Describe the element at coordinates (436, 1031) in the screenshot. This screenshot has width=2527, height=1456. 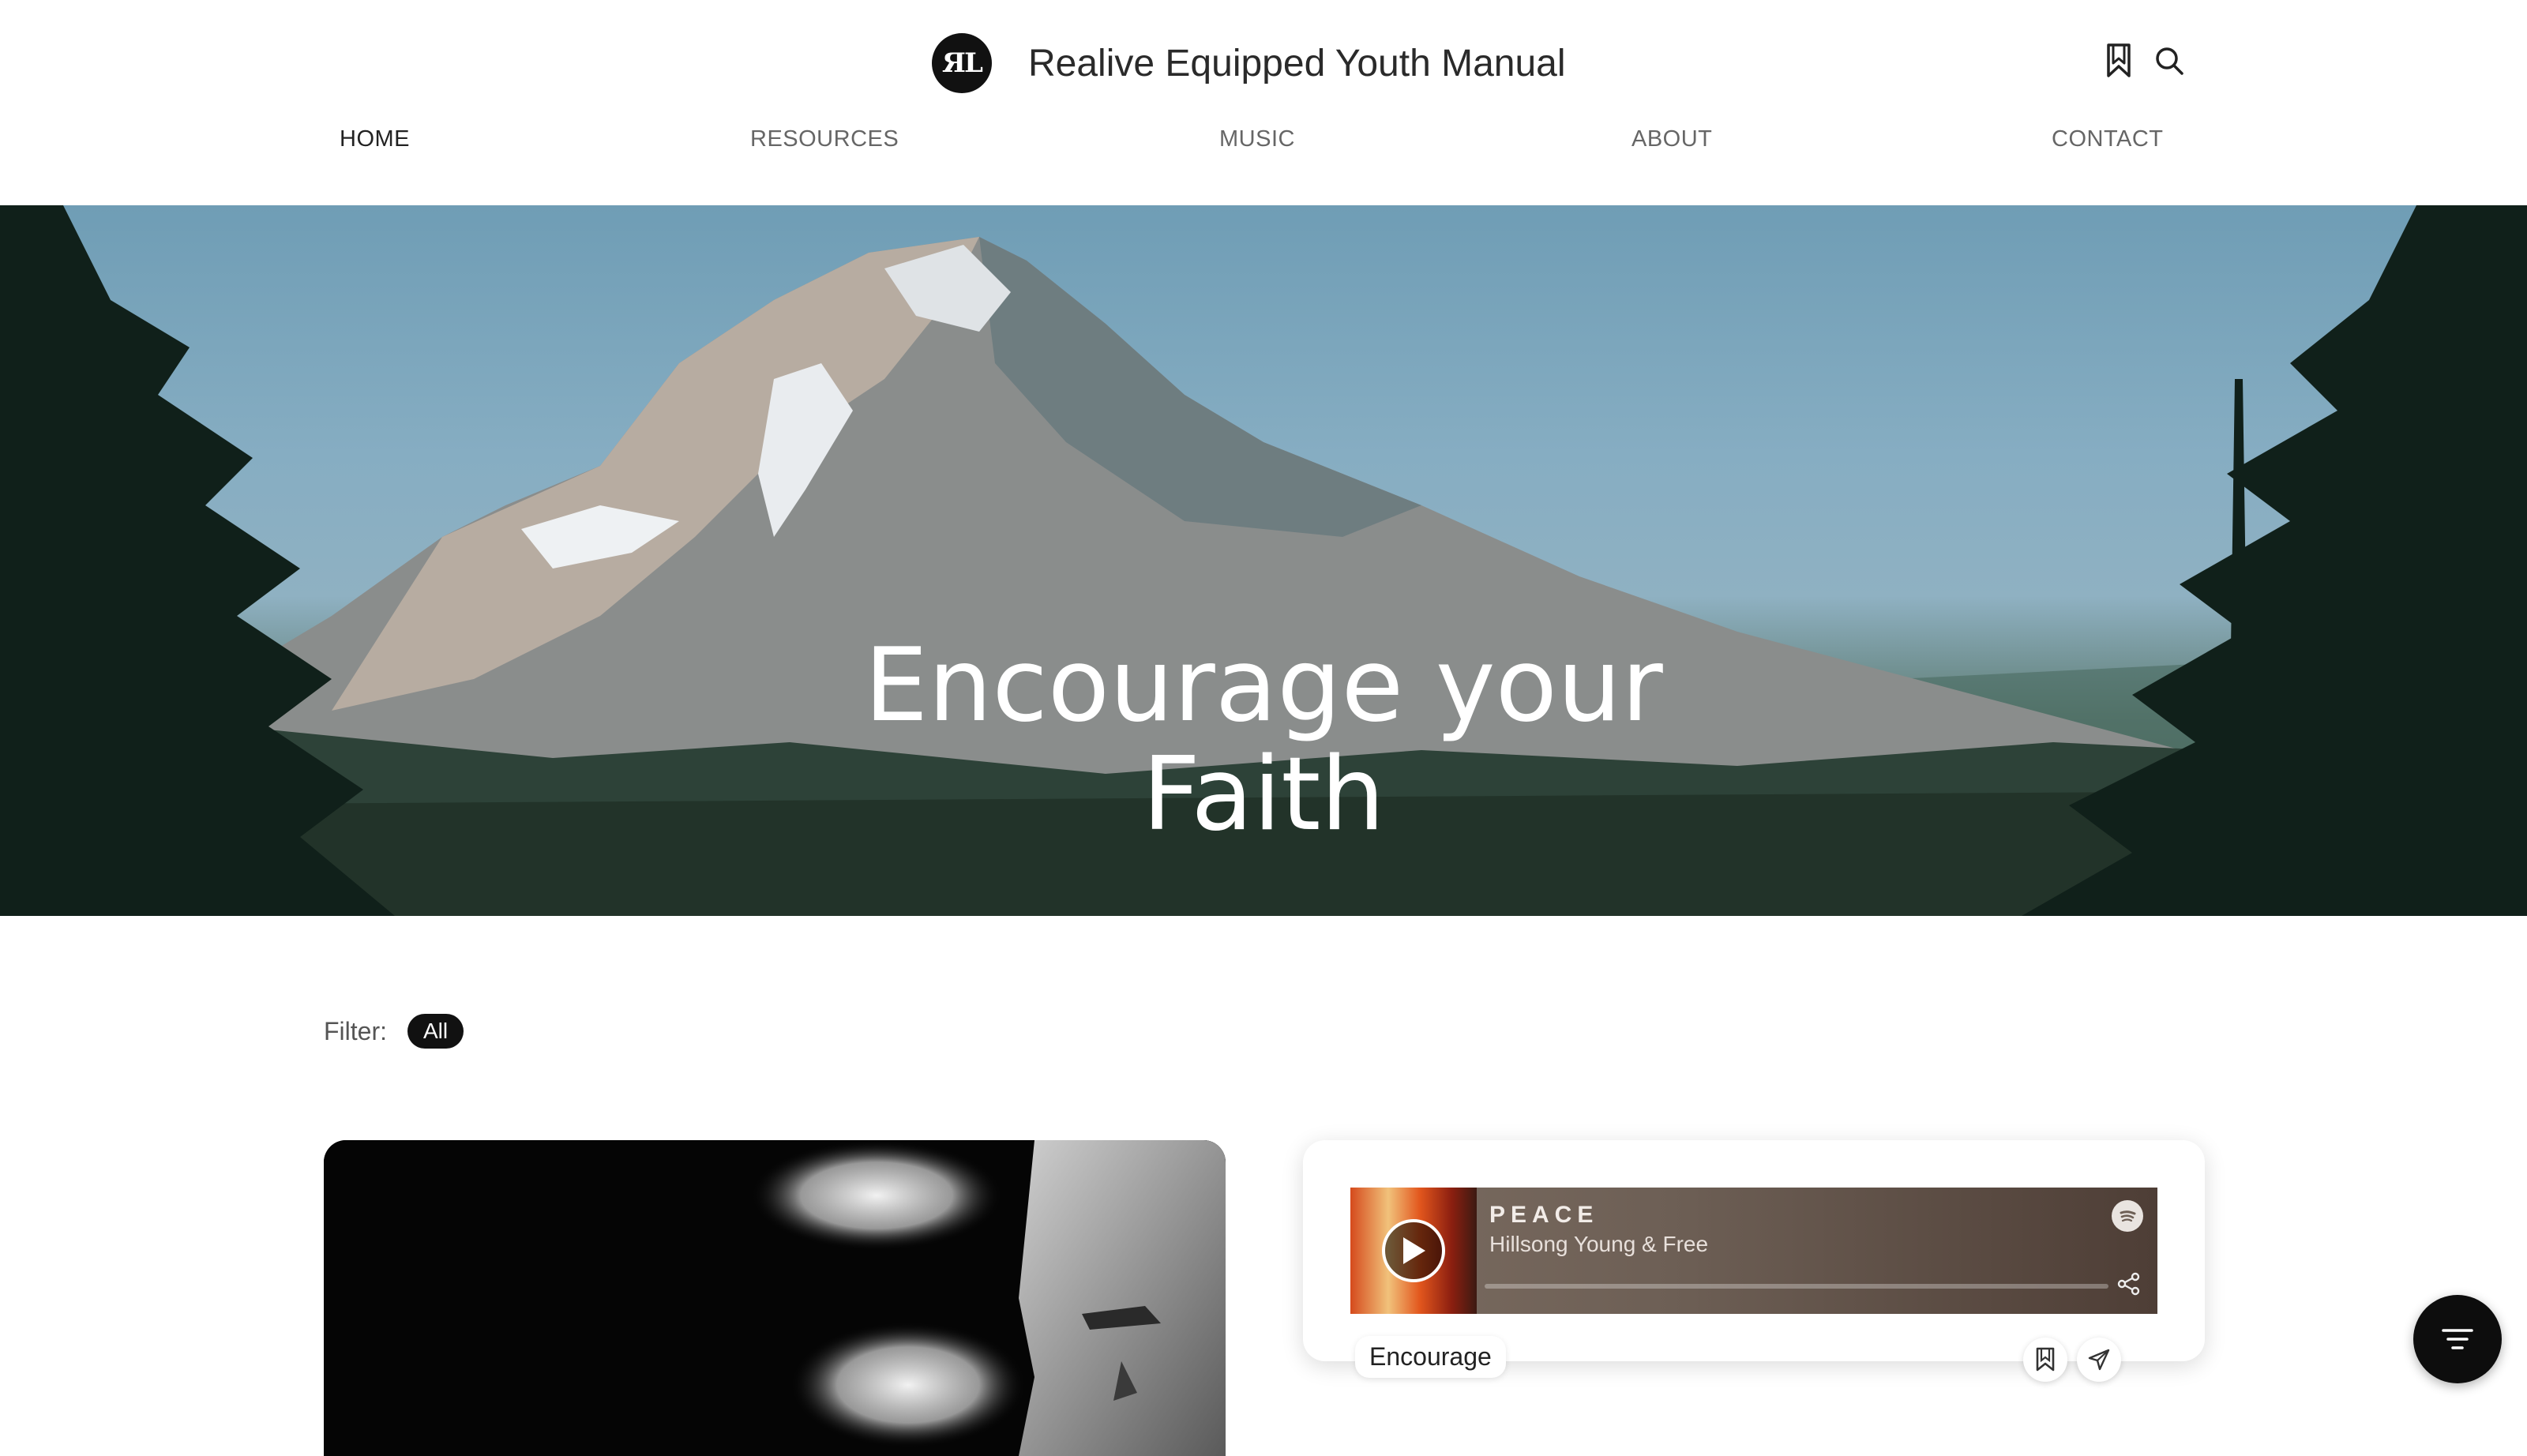
I see `filter-chip-all: All` at that location.